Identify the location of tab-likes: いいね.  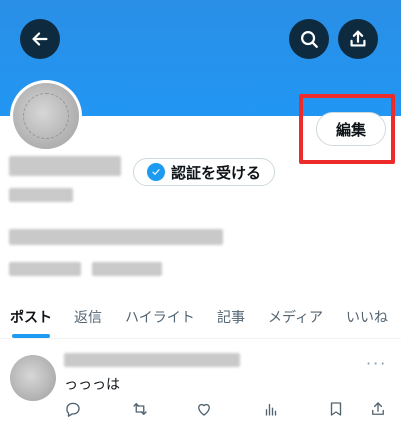
(367, 317).